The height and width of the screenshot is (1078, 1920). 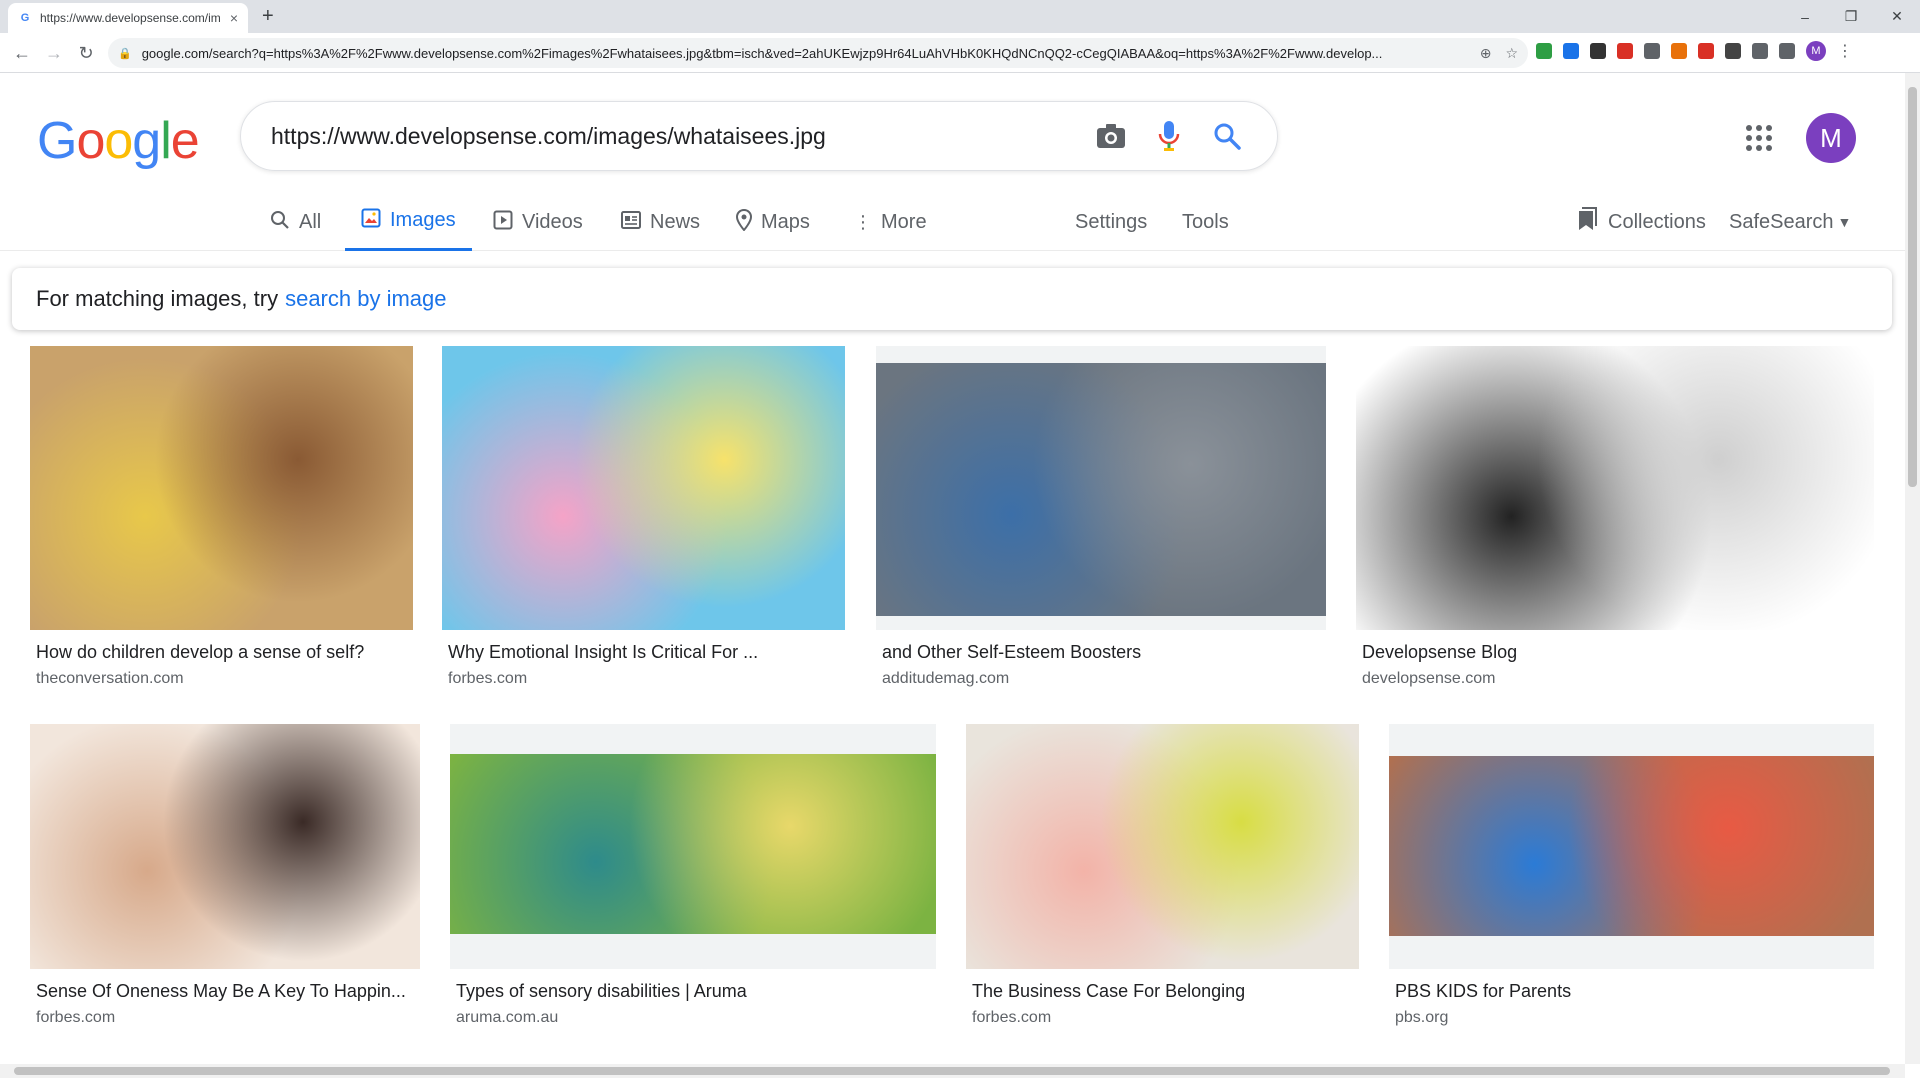 What do you see at coordinates (157, 298) in the screenshot?
I see `hint-text: For matching images, try` at bounding box center [157, 298].